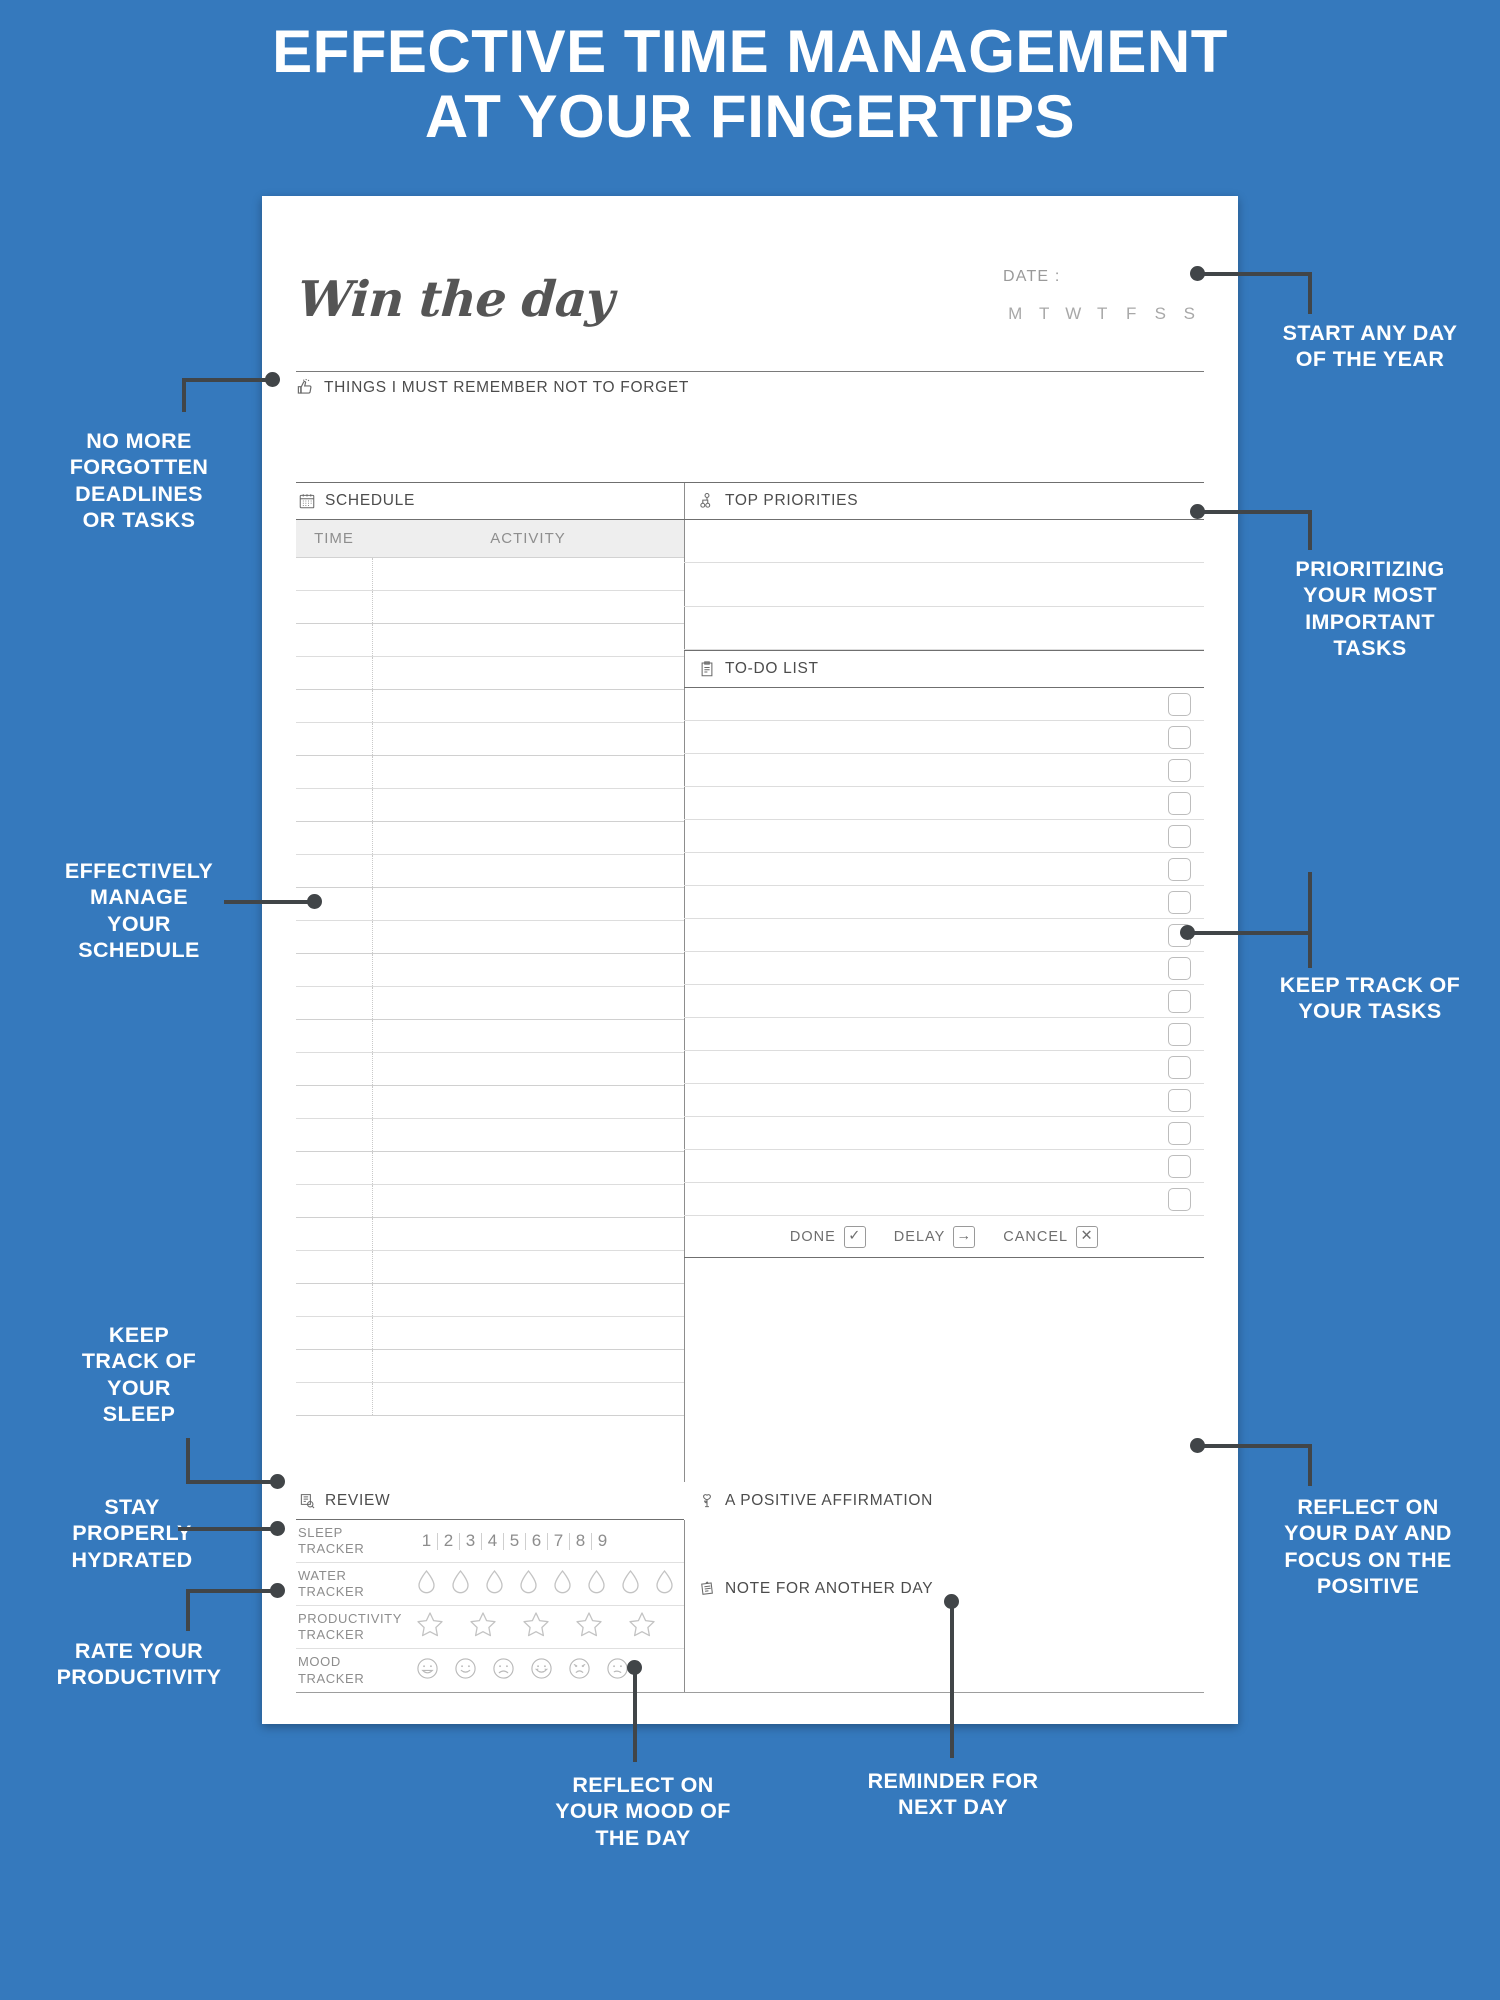 The image size is (1500, 2000). What do you see at coordinates (558, 1541) in the screenshot?
I see `sleep-value-7: 7` at bounding box center [558, 1541].